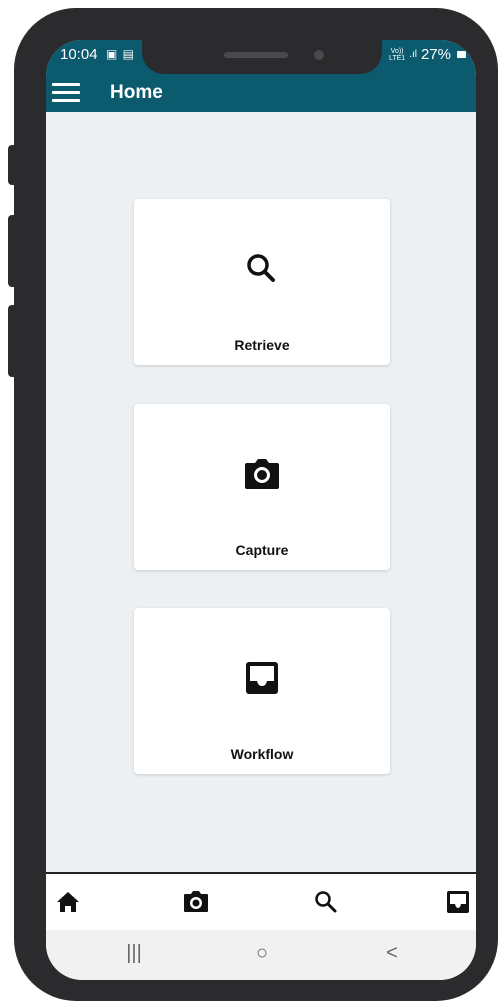 The width and height of the screenshot is (501, 1005). What do you see at coordinates (13, 341) in the screenshot?
I see `power-button` at bounding box center [13, 341].